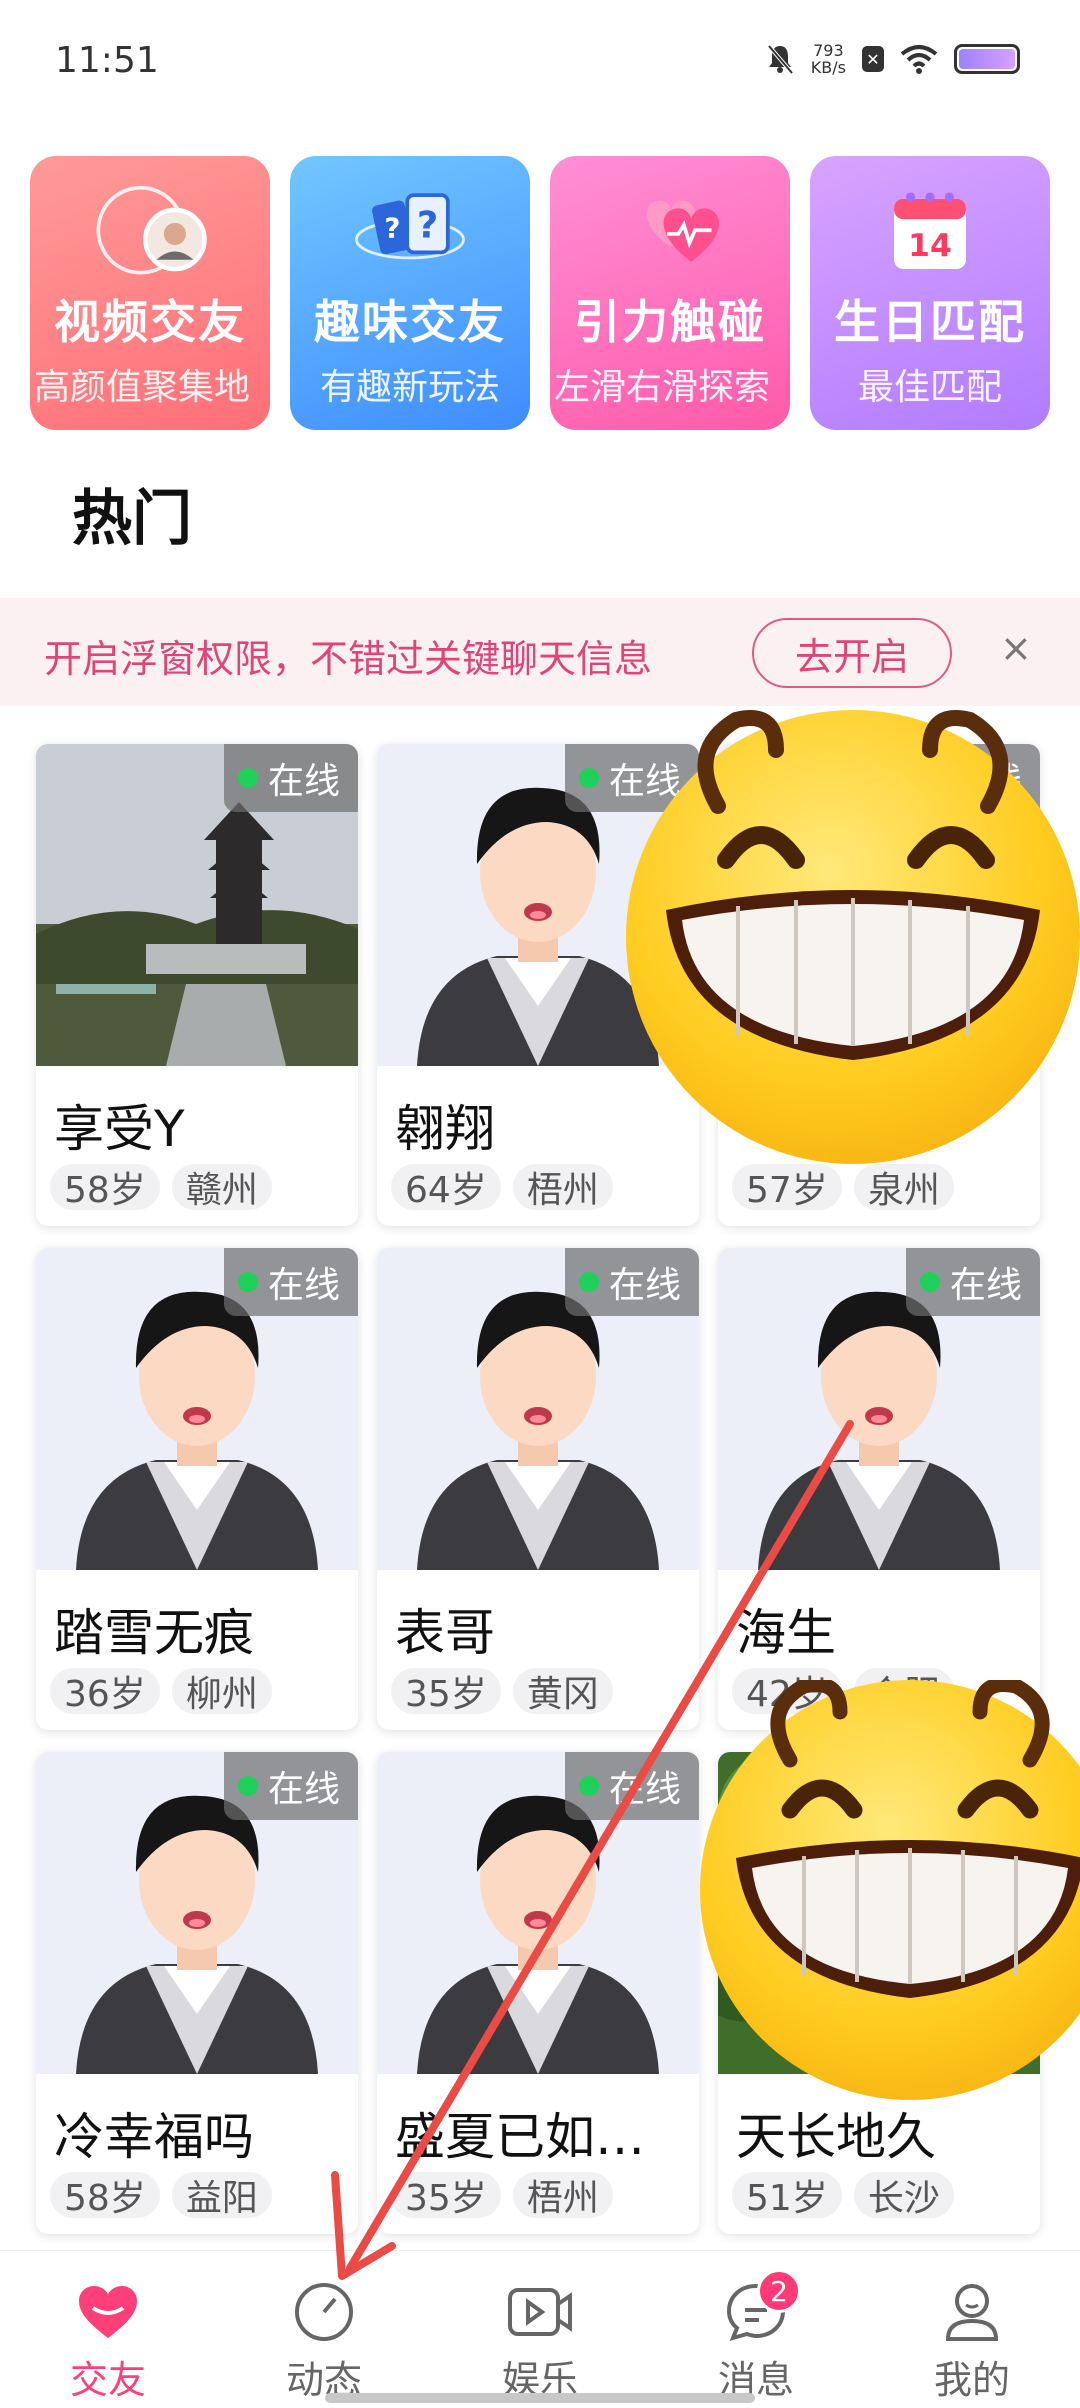  Describe the element at coordinates (132, 519) in the screenshot. I see `section-title: 热门` at that location.